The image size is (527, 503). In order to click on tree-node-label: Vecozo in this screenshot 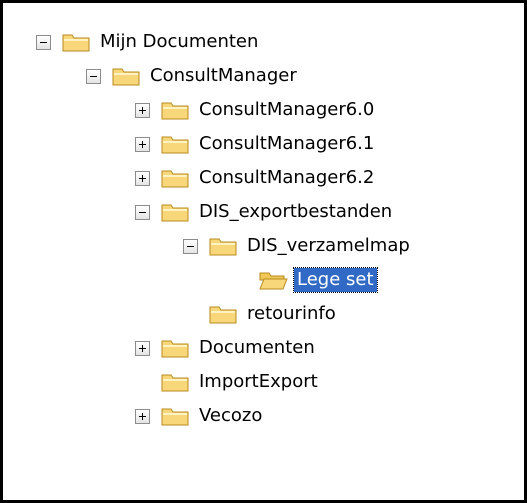, I will do `click(231, 415)`.